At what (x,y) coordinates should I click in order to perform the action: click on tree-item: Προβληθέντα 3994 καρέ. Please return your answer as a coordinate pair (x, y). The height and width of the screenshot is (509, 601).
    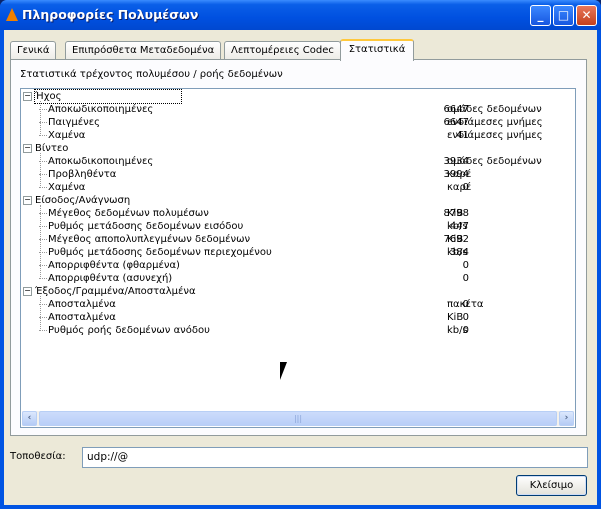
    Looking at the image, I should click on (298, 174).